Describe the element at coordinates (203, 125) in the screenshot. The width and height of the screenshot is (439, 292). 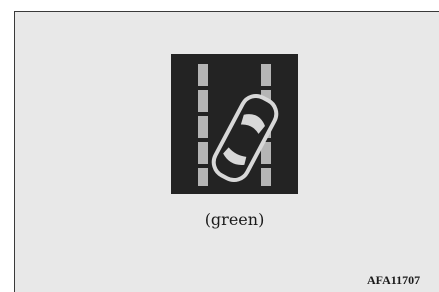
I see `left-lane-marking` at that location.